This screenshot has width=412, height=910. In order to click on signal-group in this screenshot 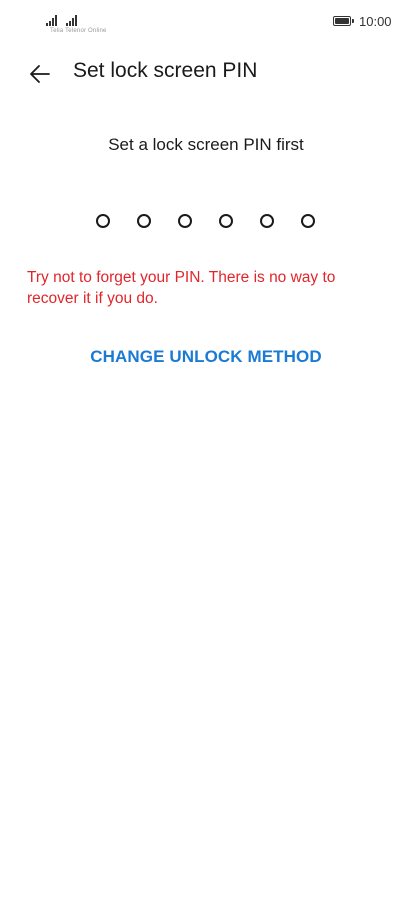, I will do `click(61, 20)`.